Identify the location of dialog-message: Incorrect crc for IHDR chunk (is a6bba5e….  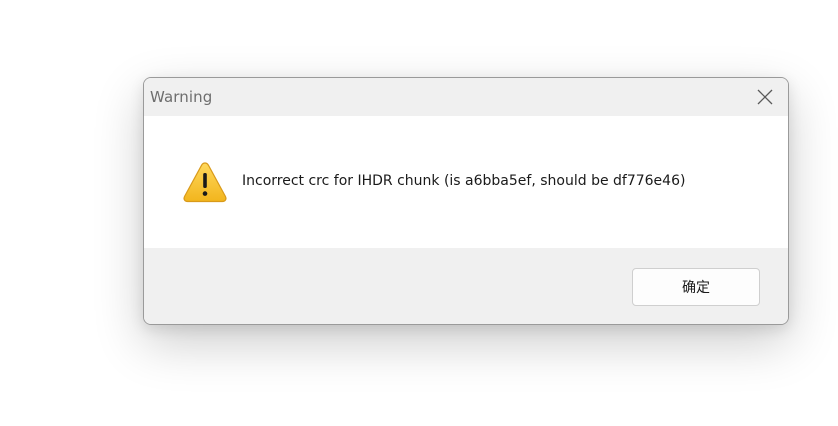
(464, 181).